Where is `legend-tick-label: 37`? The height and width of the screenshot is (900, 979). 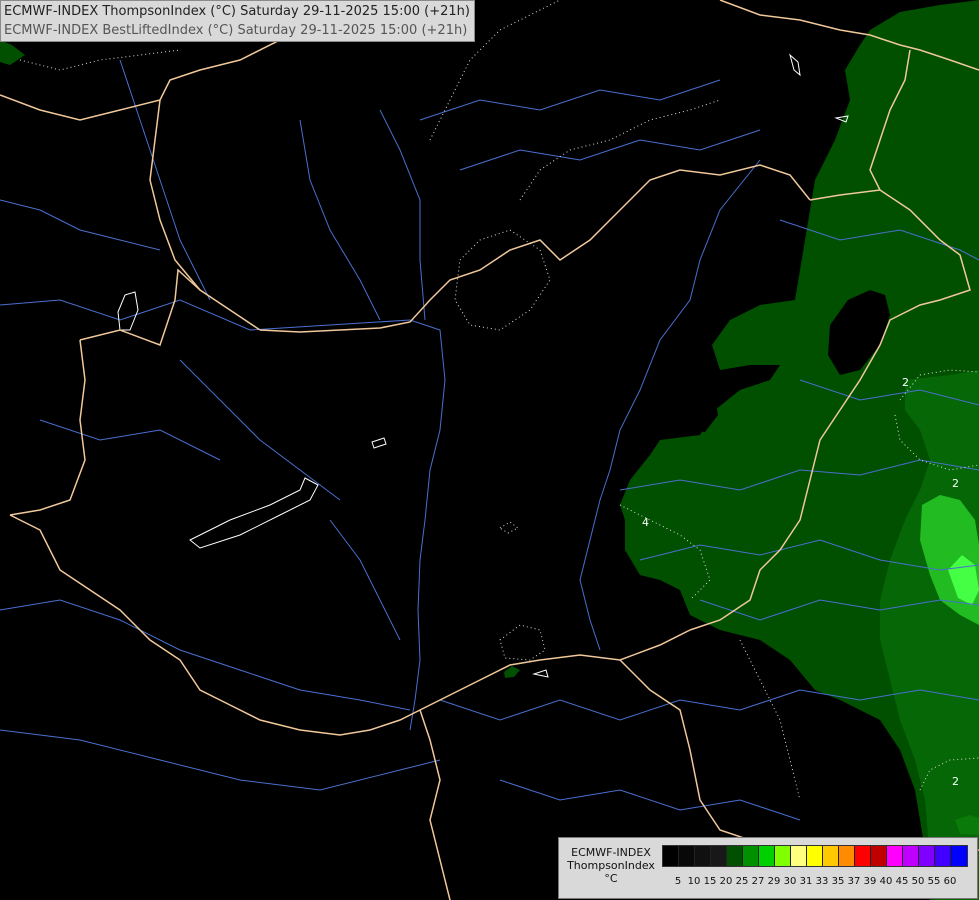
legend-tick-label: 37 is located at coordinates (854, 881).